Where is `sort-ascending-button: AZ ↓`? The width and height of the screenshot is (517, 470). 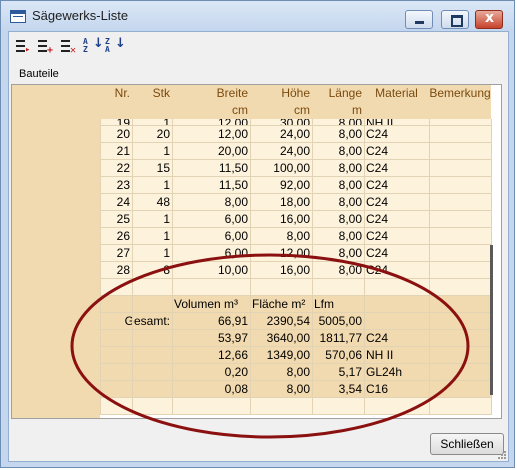
sort-ascending-button: AZ ↓ is located at coordinates (93, 46).